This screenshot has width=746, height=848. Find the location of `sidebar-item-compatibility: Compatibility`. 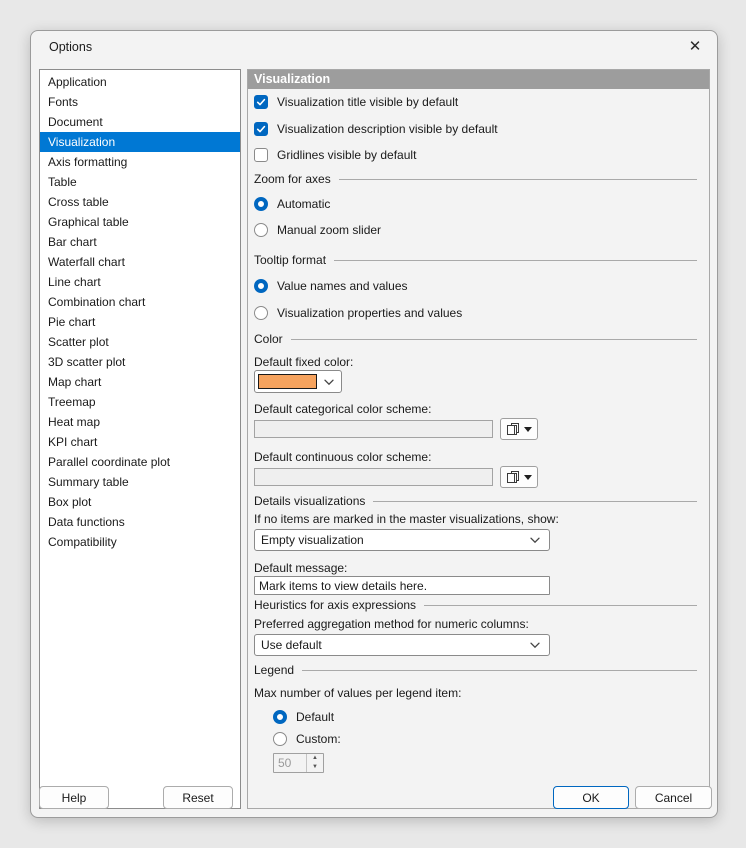

sidebar-item-compatibility: Compatibility is located at coordinates (140, 542).